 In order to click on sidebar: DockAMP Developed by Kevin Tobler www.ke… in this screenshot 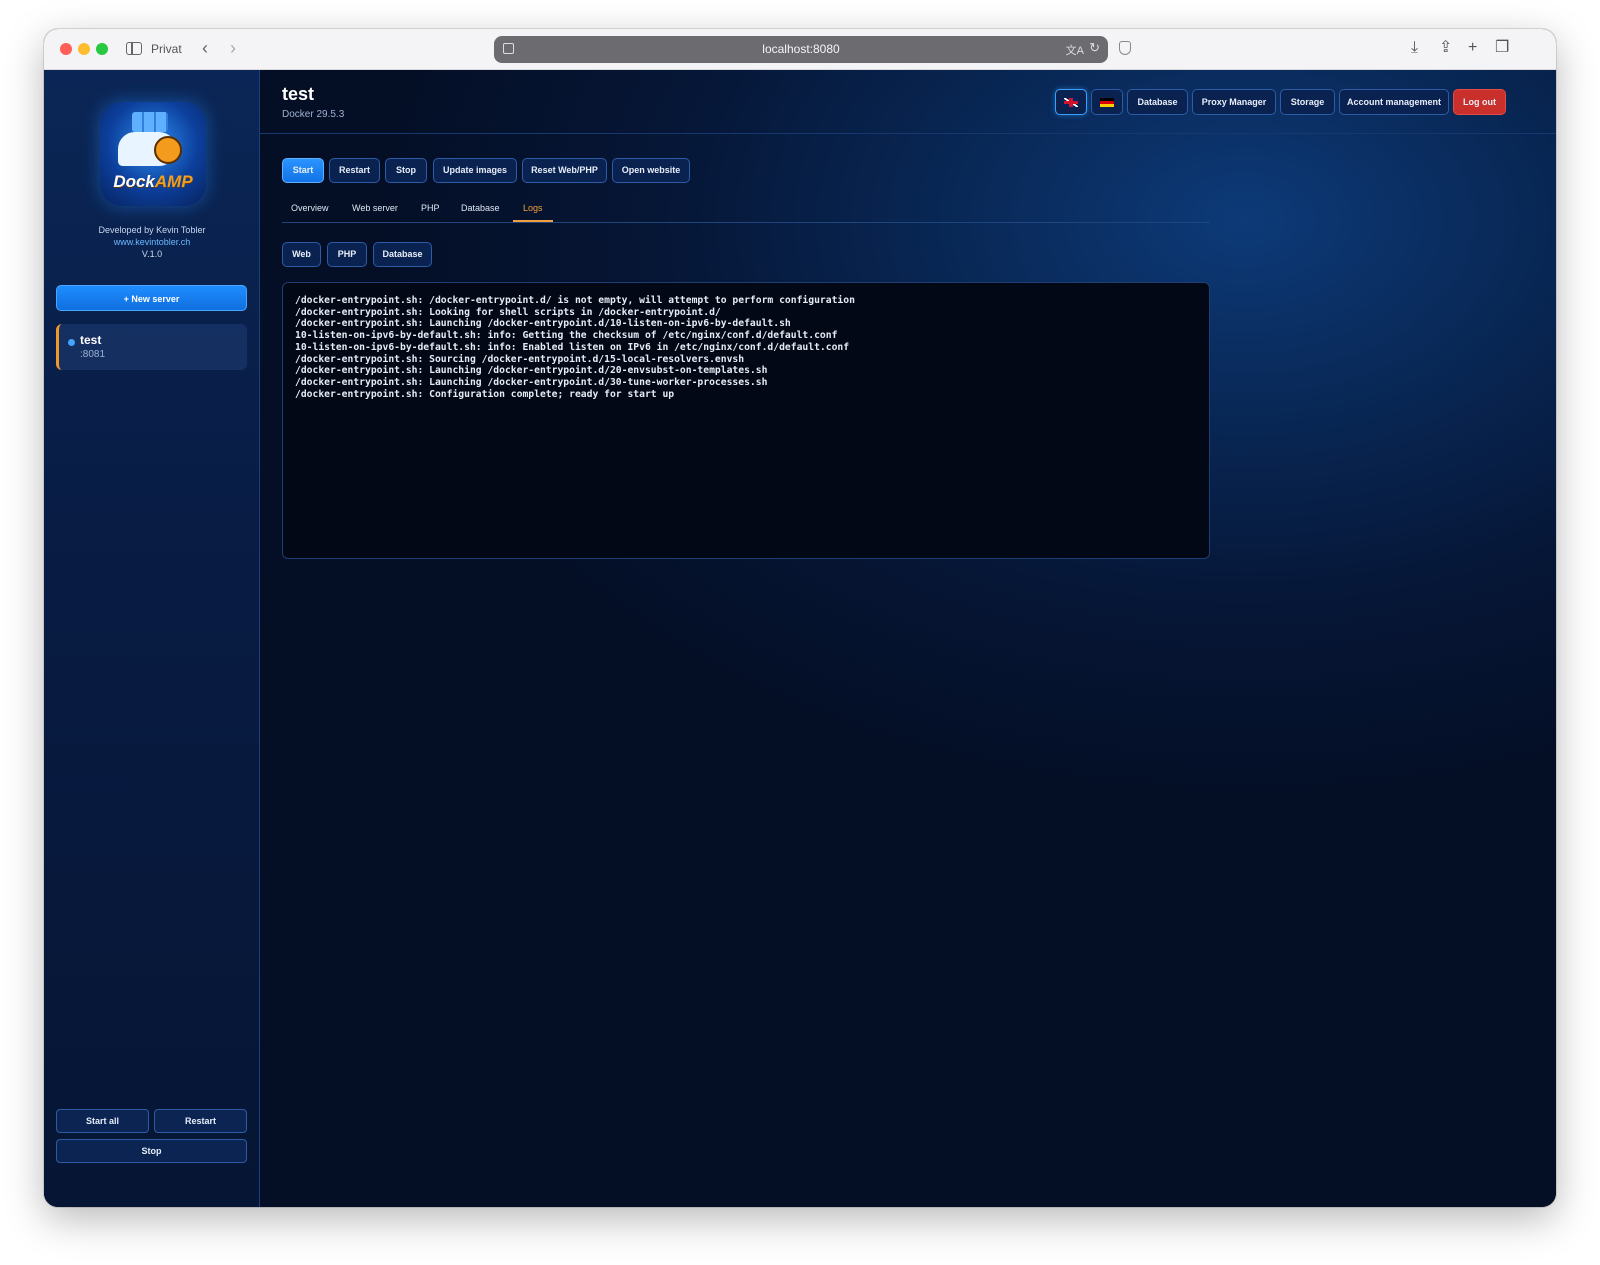, I will do `click(152, 638)`.